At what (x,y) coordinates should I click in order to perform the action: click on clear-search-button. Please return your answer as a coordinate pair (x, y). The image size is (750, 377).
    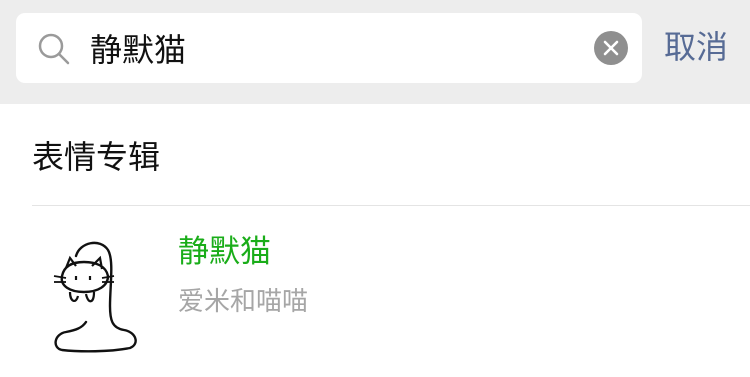
    Looking at the image, I should click on (611, 48).